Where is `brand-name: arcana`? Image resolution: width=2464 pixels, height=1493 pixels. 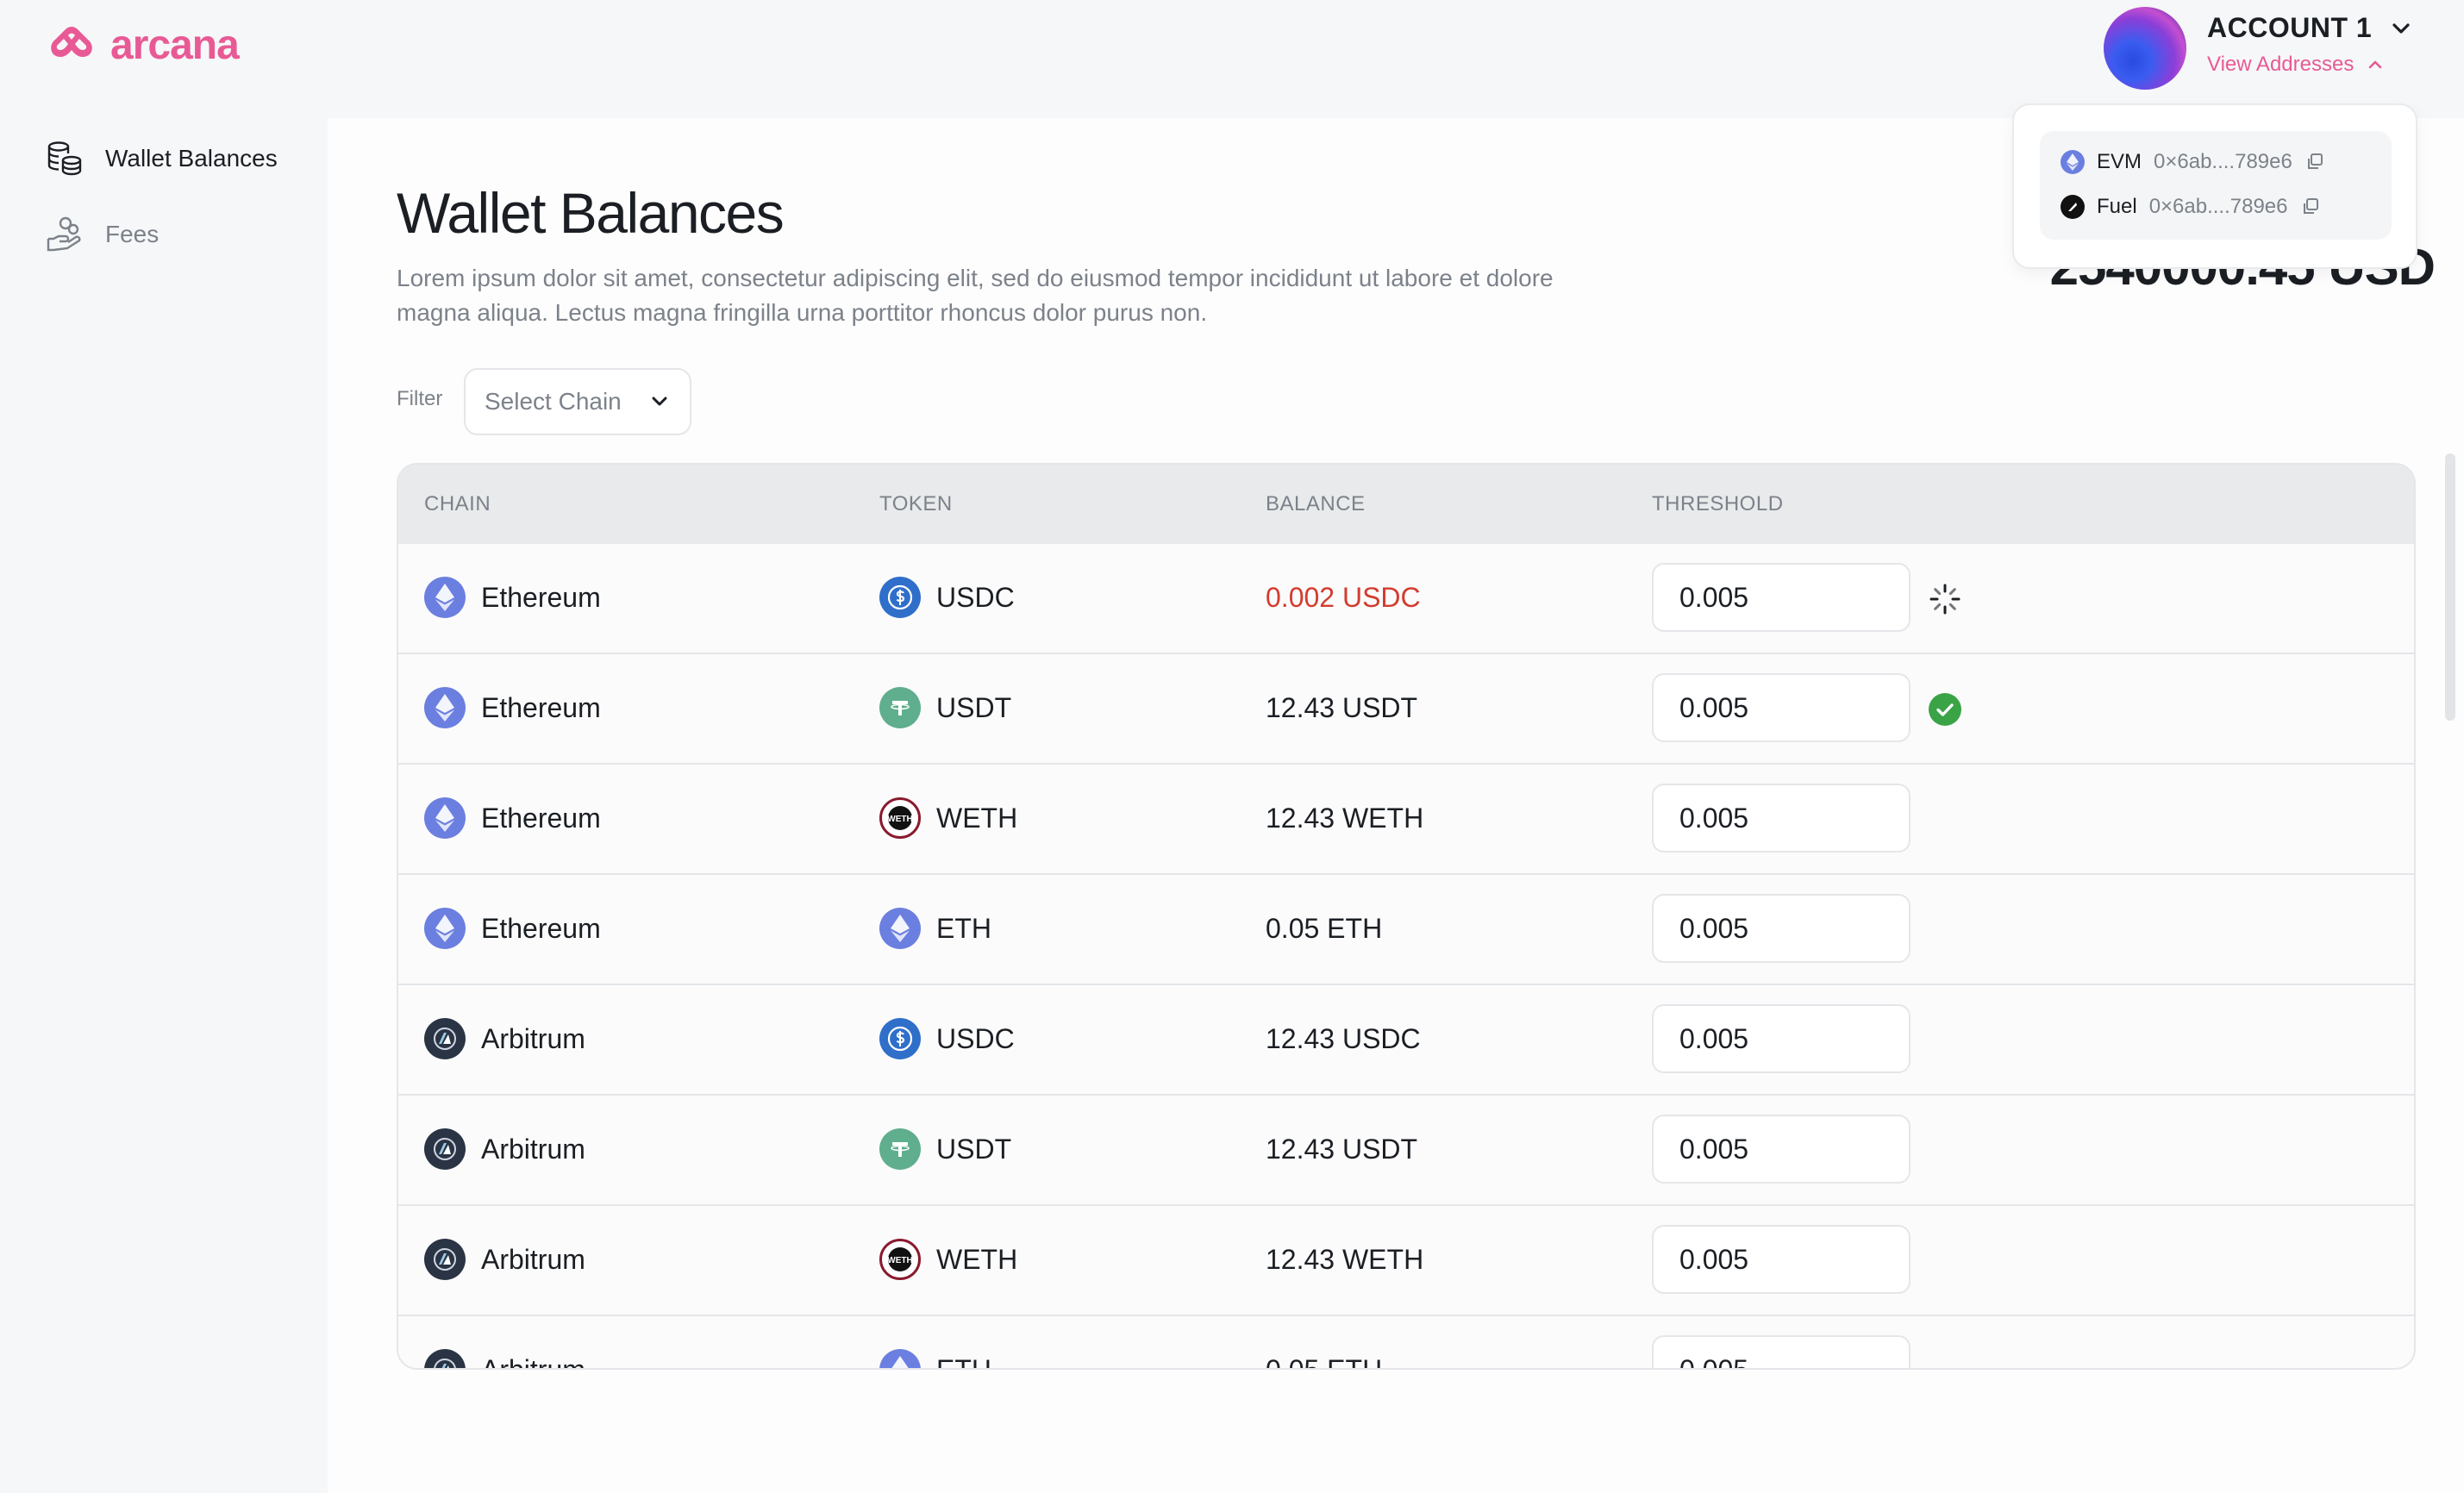
brand-name: arcana is located at coordinates (175, 45).